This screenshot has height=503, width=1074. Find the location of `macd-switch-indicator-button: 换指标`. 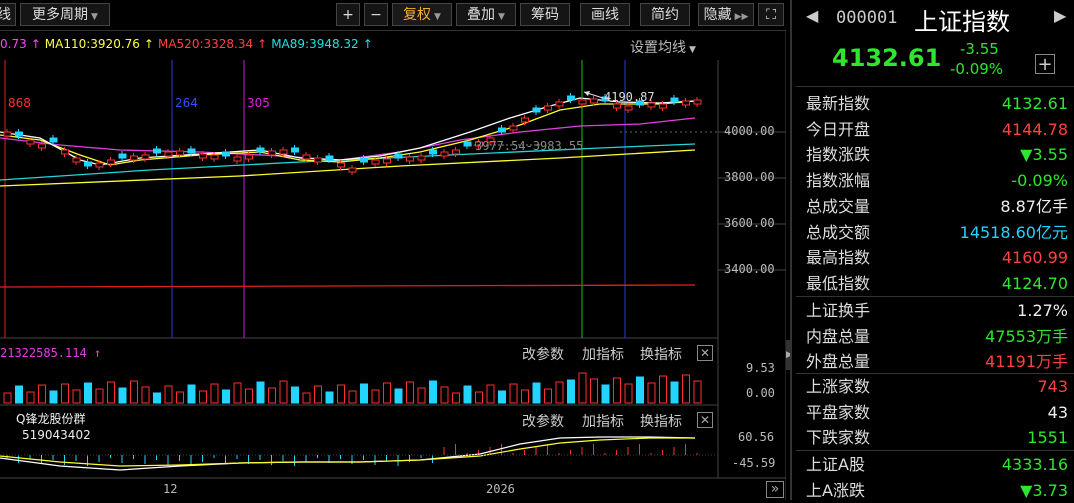

macd-switch-indicator-button: 换指标 is located at coordinates (661, 421).